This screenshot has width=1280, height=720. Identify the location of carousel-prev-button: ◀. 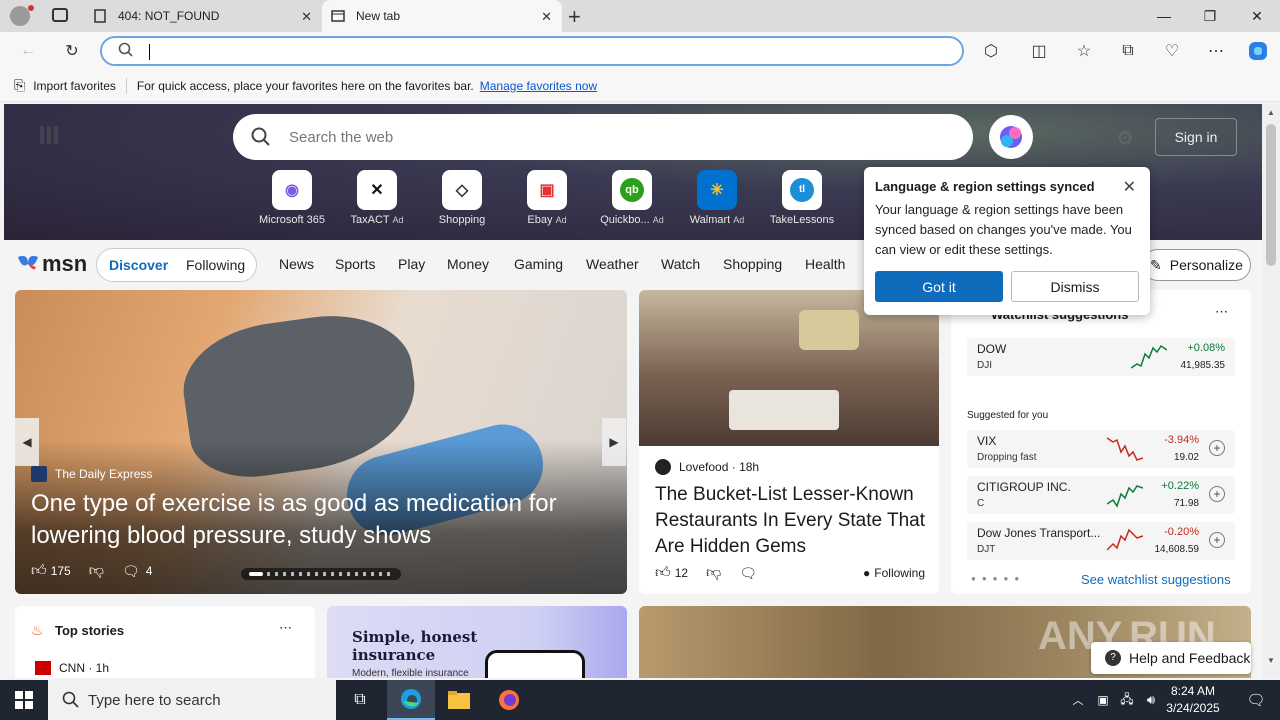
(27, 442).